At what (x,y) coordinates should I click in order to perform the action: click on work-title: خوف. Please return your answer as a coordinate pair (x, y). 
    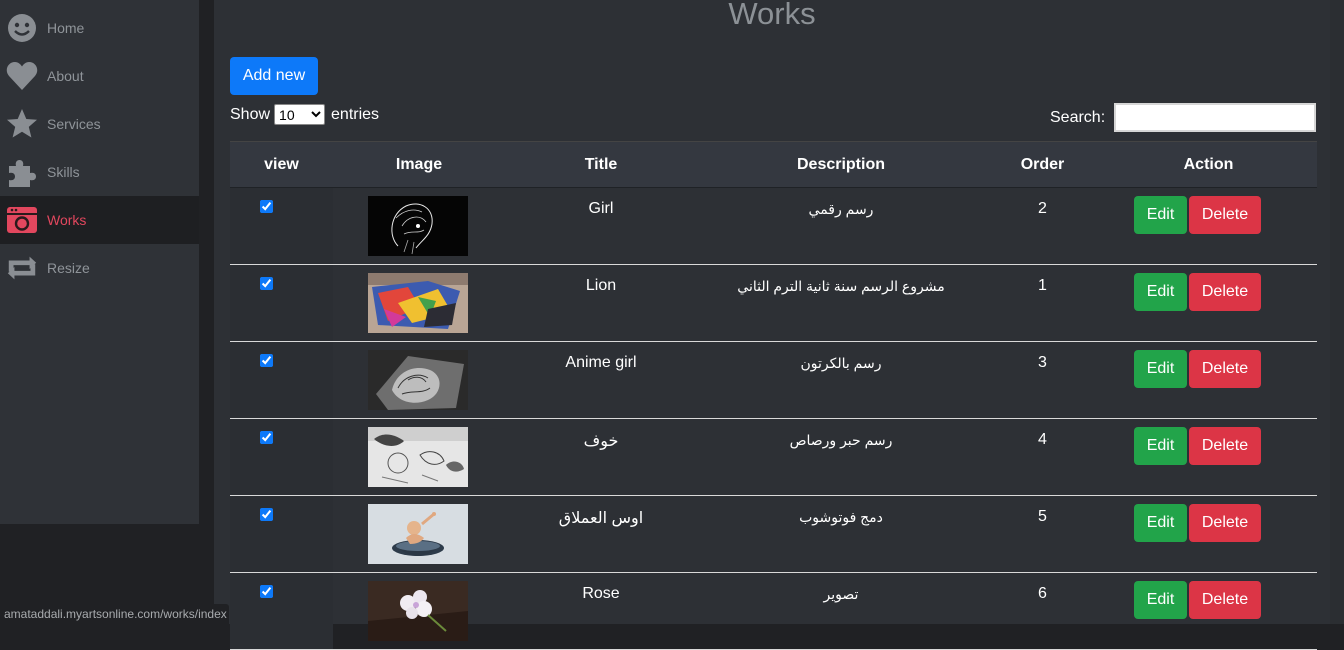
    Looking at the image, I should click on (601, 441).